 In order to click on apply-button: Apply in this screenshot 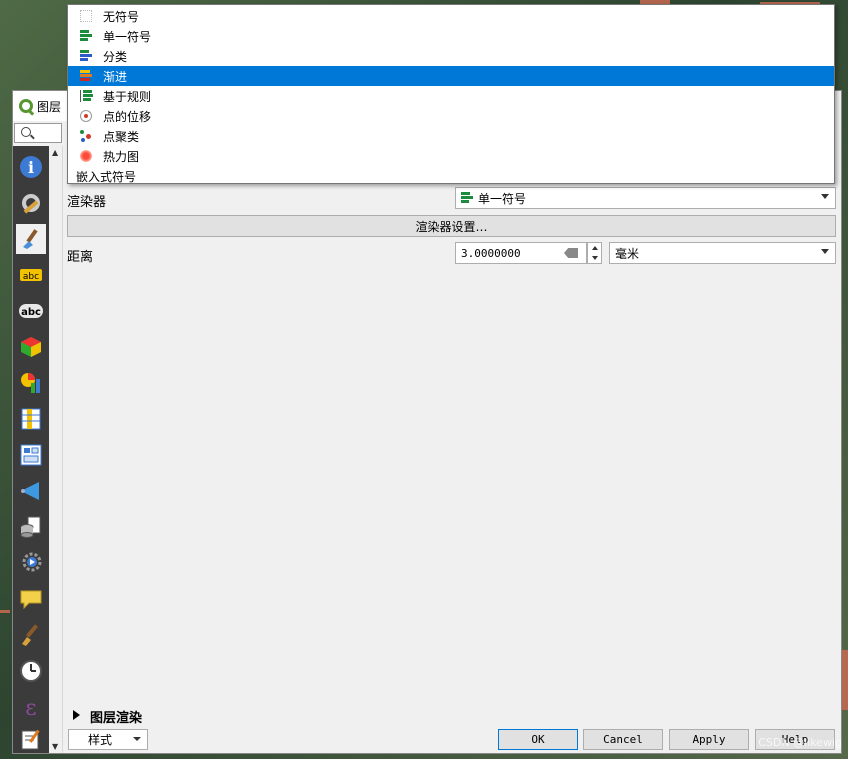, I will do `click(709, 739)`.